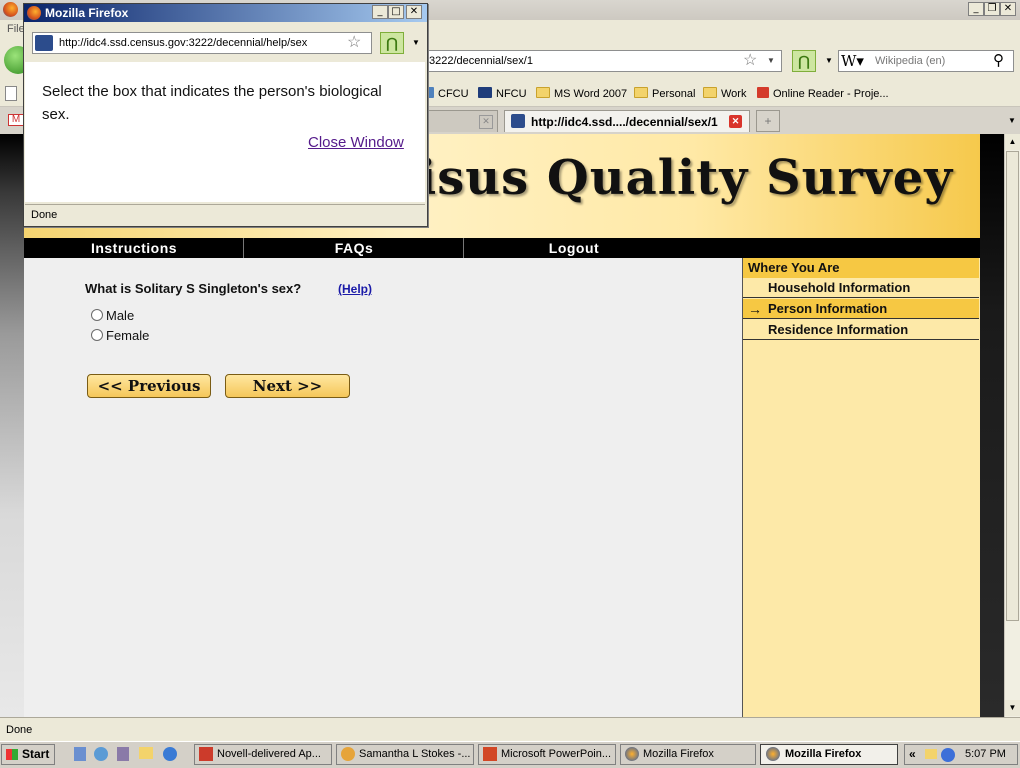 The image size is (1020, 768). What do you see at coordinates (1012, 708) in the screenshot?
I see `scroll-down-icon: ▼` at bounding box center [1012, 708].